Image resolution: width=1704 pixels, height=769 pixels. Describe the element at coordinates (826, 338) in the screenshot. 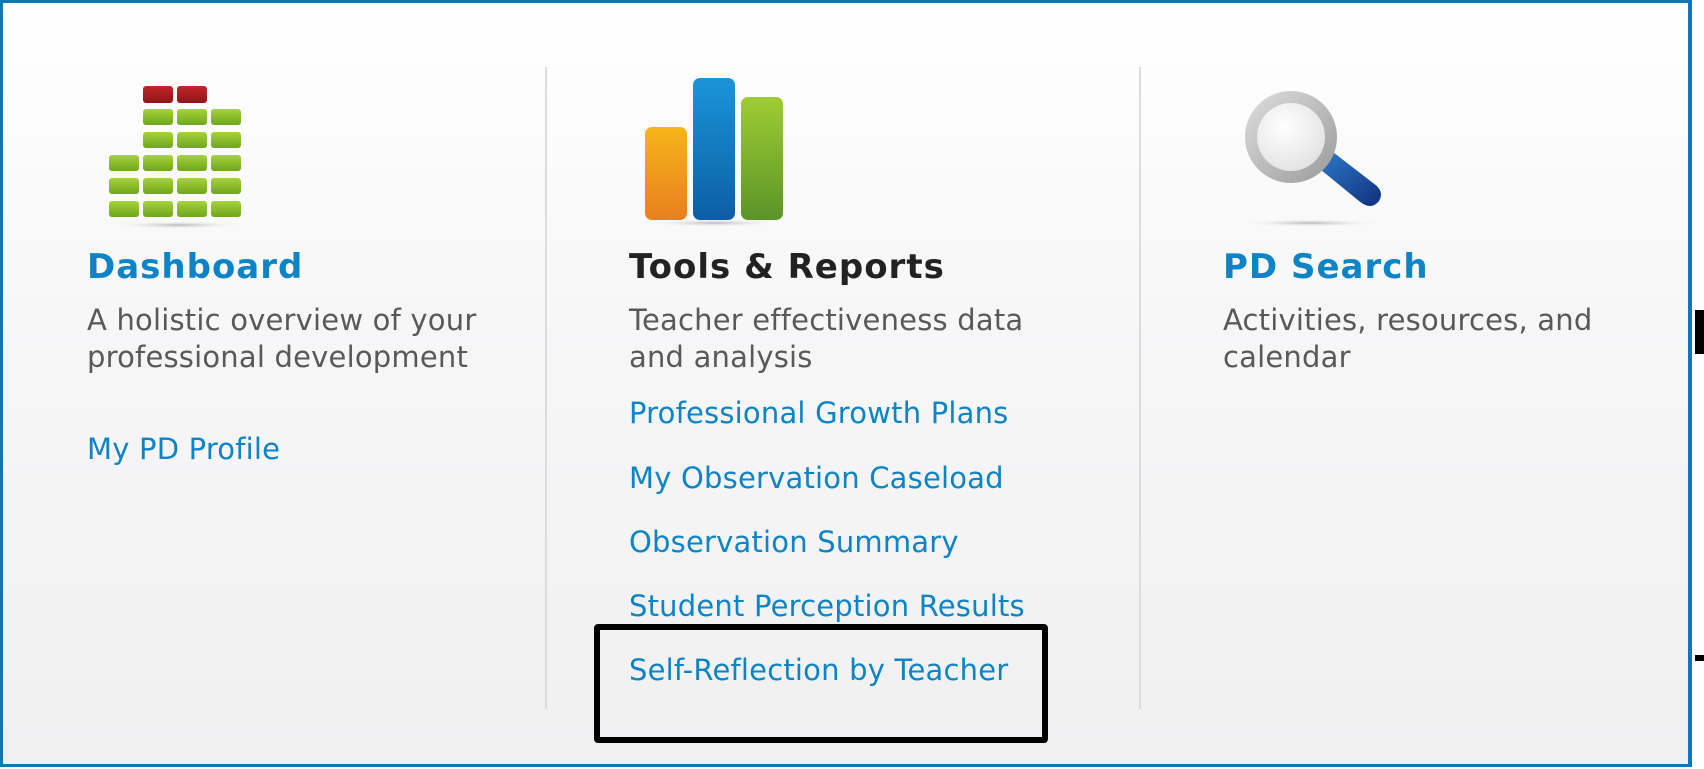

I see `tools-reports-description: Teacher effectiveness data and analysis` at that location.